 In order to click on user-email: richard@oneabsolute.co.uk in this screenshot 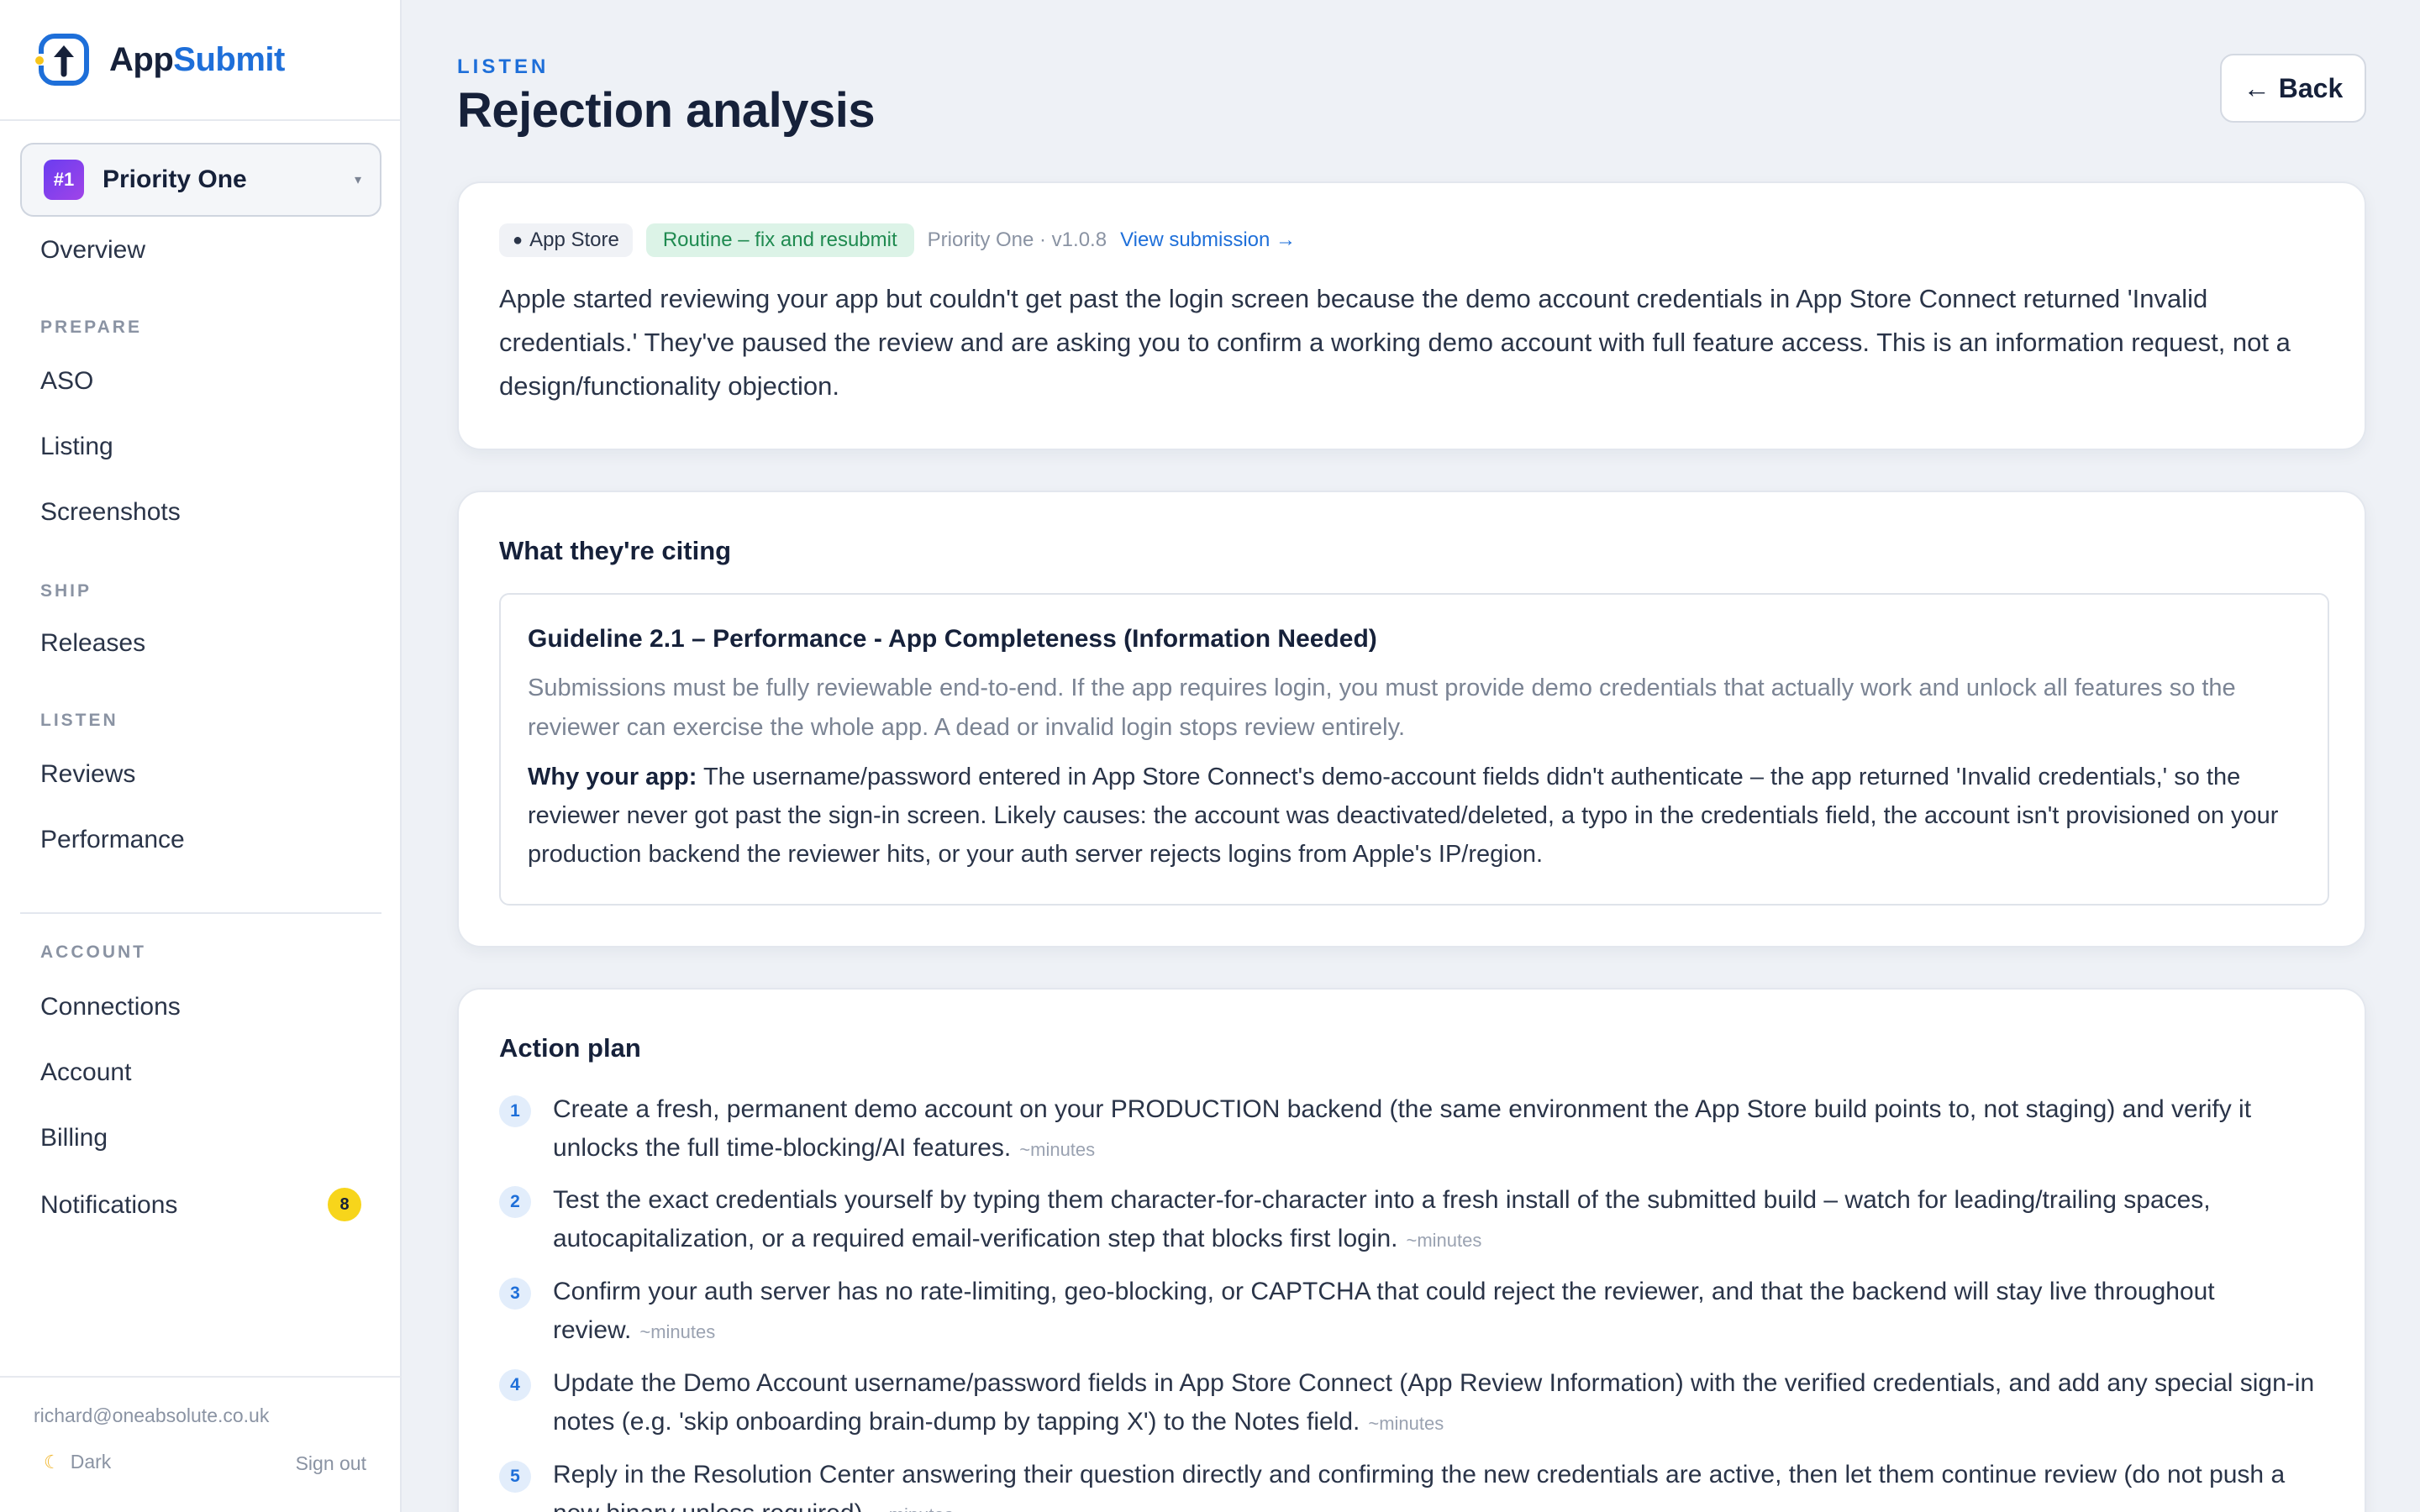, I will do `click(152, 1415)`.